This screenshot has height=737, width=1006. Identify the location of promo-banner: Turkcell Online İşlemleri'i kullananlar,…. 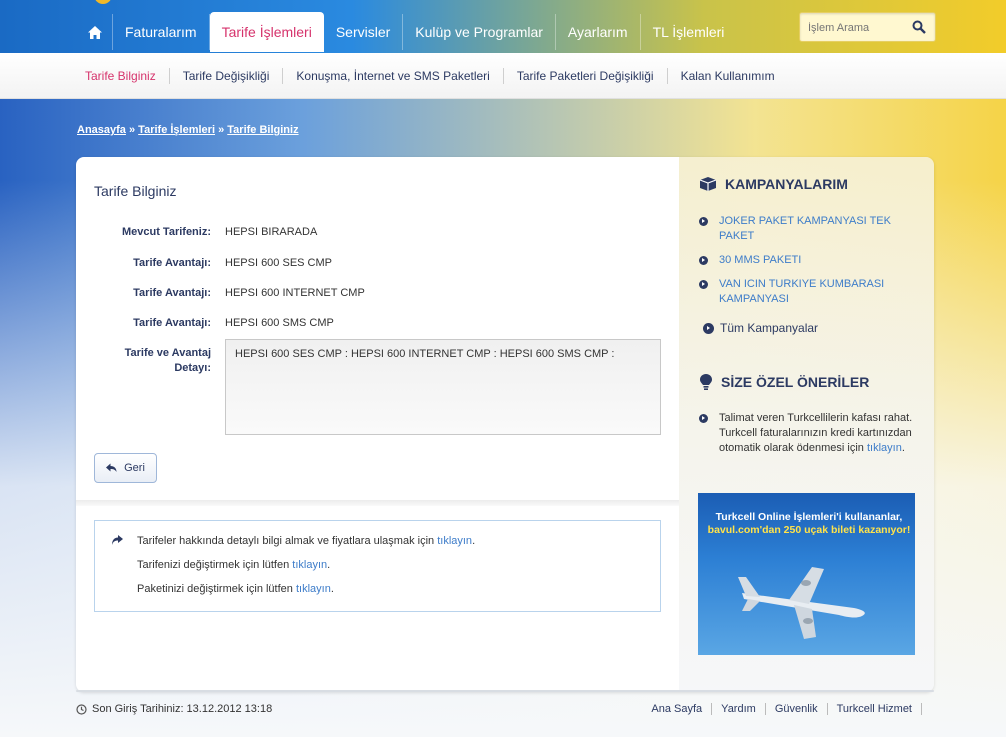
(806, 574).